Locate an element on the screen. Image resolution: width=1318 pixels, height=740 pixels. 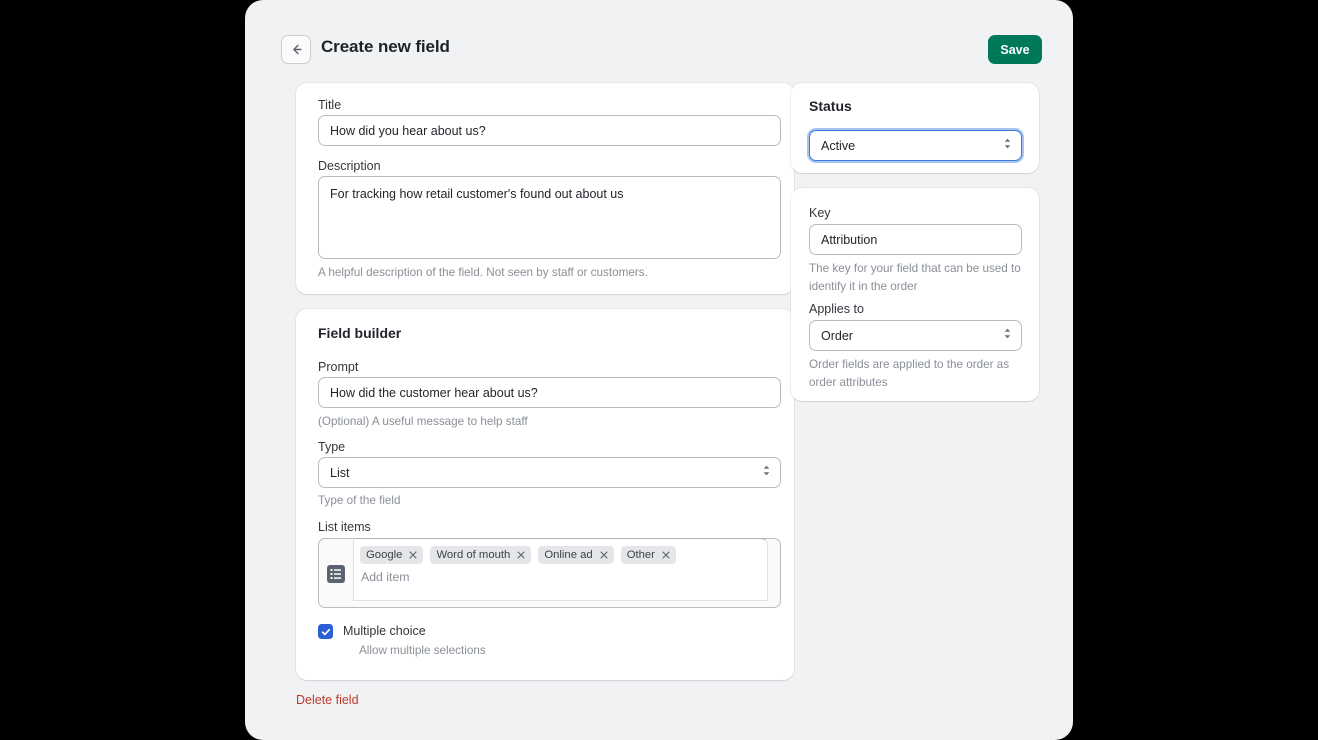
multiple-choice-help-text: Allow multiple selections is located at coordinates (422, 650).